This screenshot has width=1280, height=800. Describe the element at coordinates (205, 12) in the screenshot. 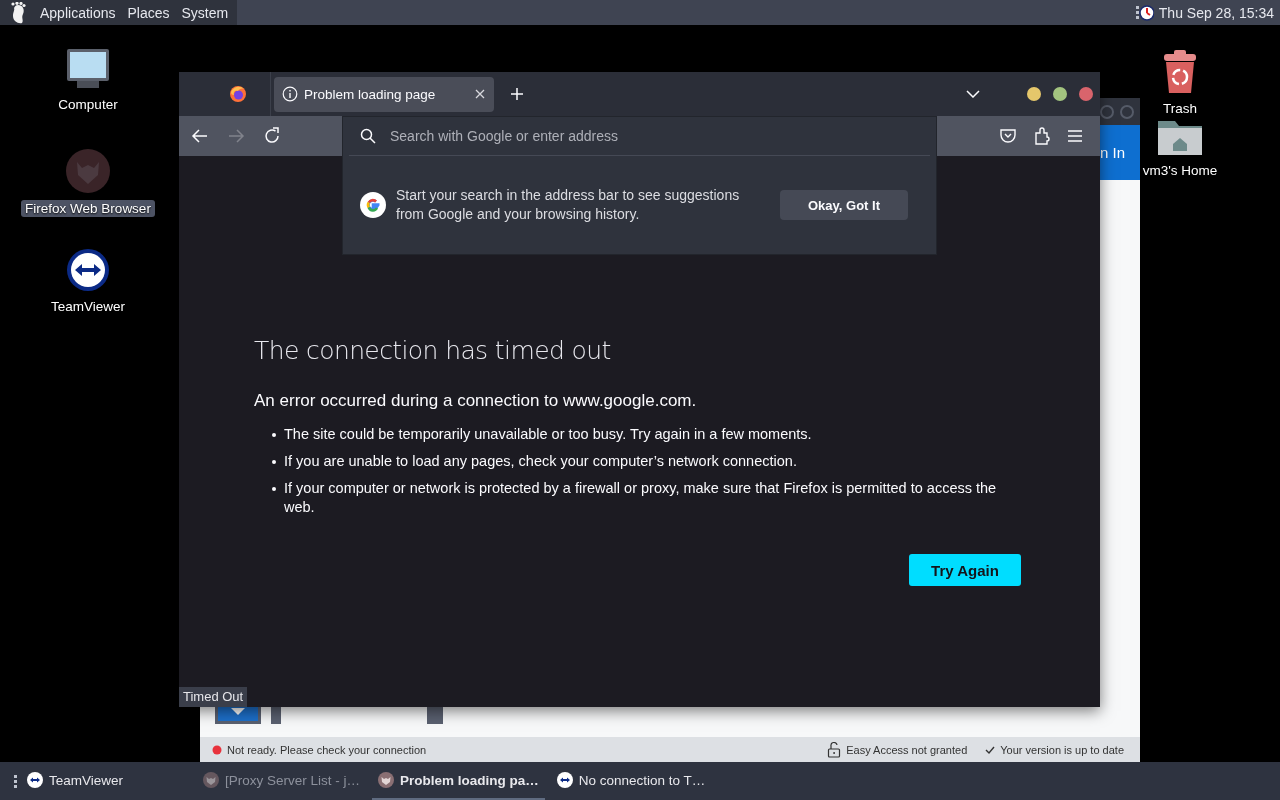

I see `panel-menu: System` at that location.